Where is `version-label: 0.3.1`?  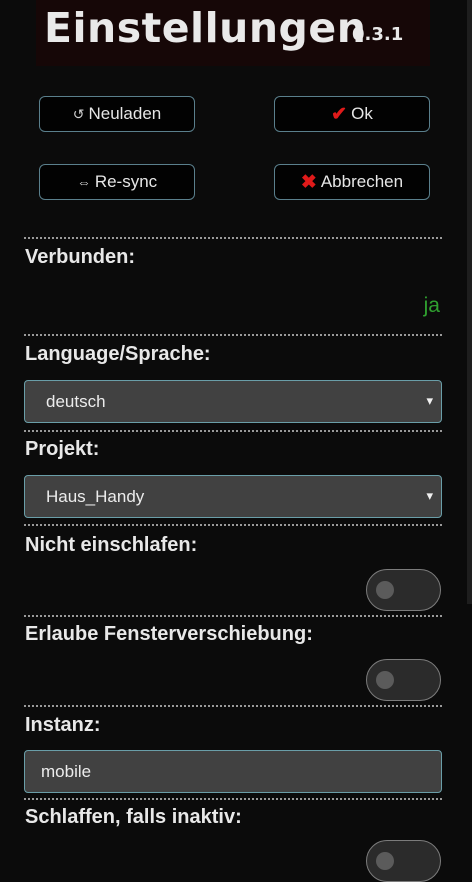 version-label: 0.3.1 is located at coordinates (378, 34).